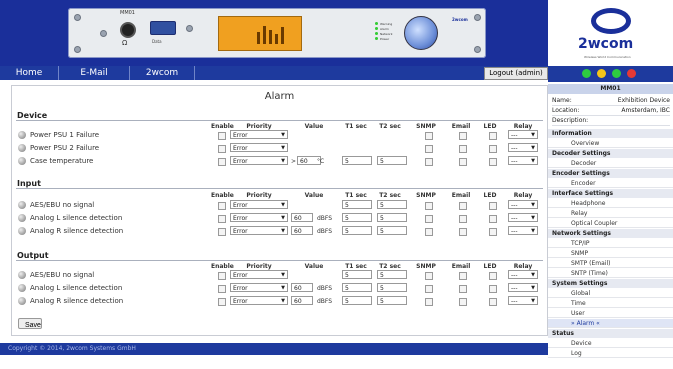 This screenshot has width=673, height=369. What do you see at coordinates (610, 313) in the screenshot?
I see `sidebar-item-user: User` at bounding box center [610, 313].